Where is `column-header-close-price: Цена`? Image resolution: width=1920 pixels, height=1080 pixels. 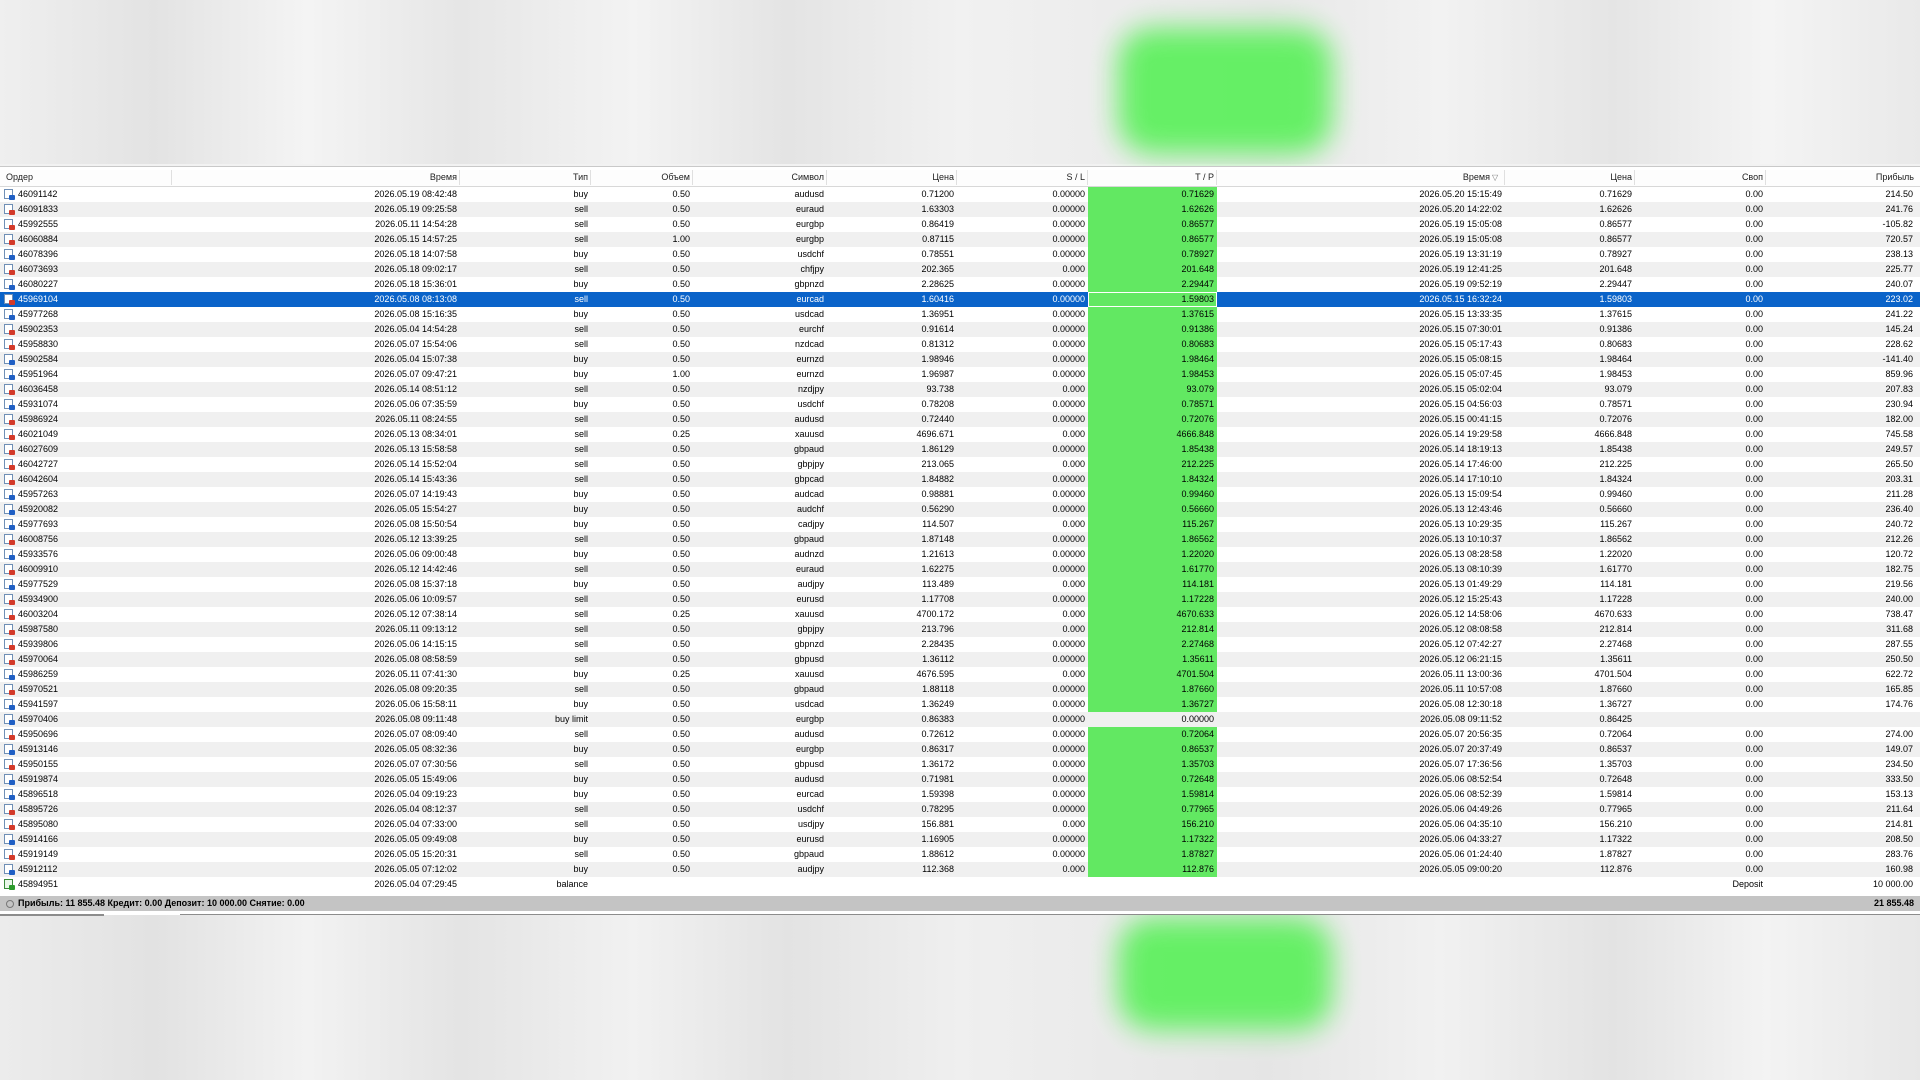 column-header-close-price: Цена is located at coordinates (1570, 177).